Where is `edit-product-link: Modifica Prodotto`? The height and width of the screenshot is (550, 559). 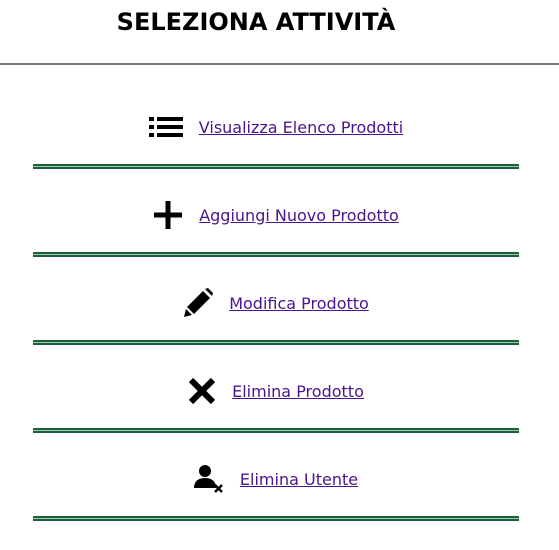 edit-product-link: Modifica Prodotto is located at coordinates (299, 303).